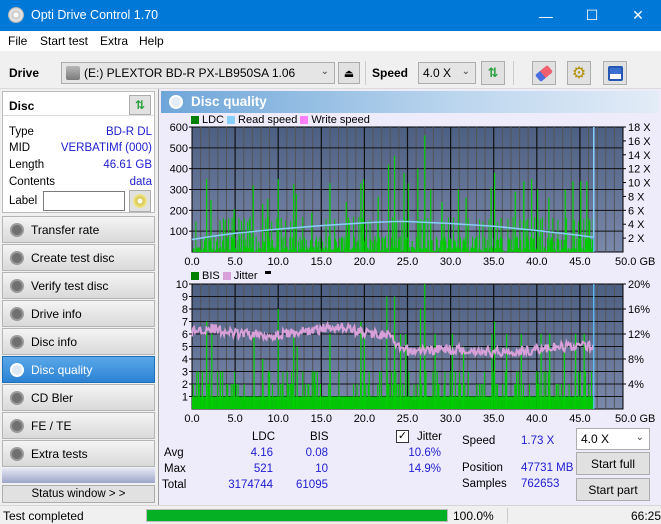 Image resolution: width=661 pixels, height=524 pixels. What do you see at coordinates (179, 232) in the screenshot?
I see `y-tick-label: 100` at bounding box center [179, 232].